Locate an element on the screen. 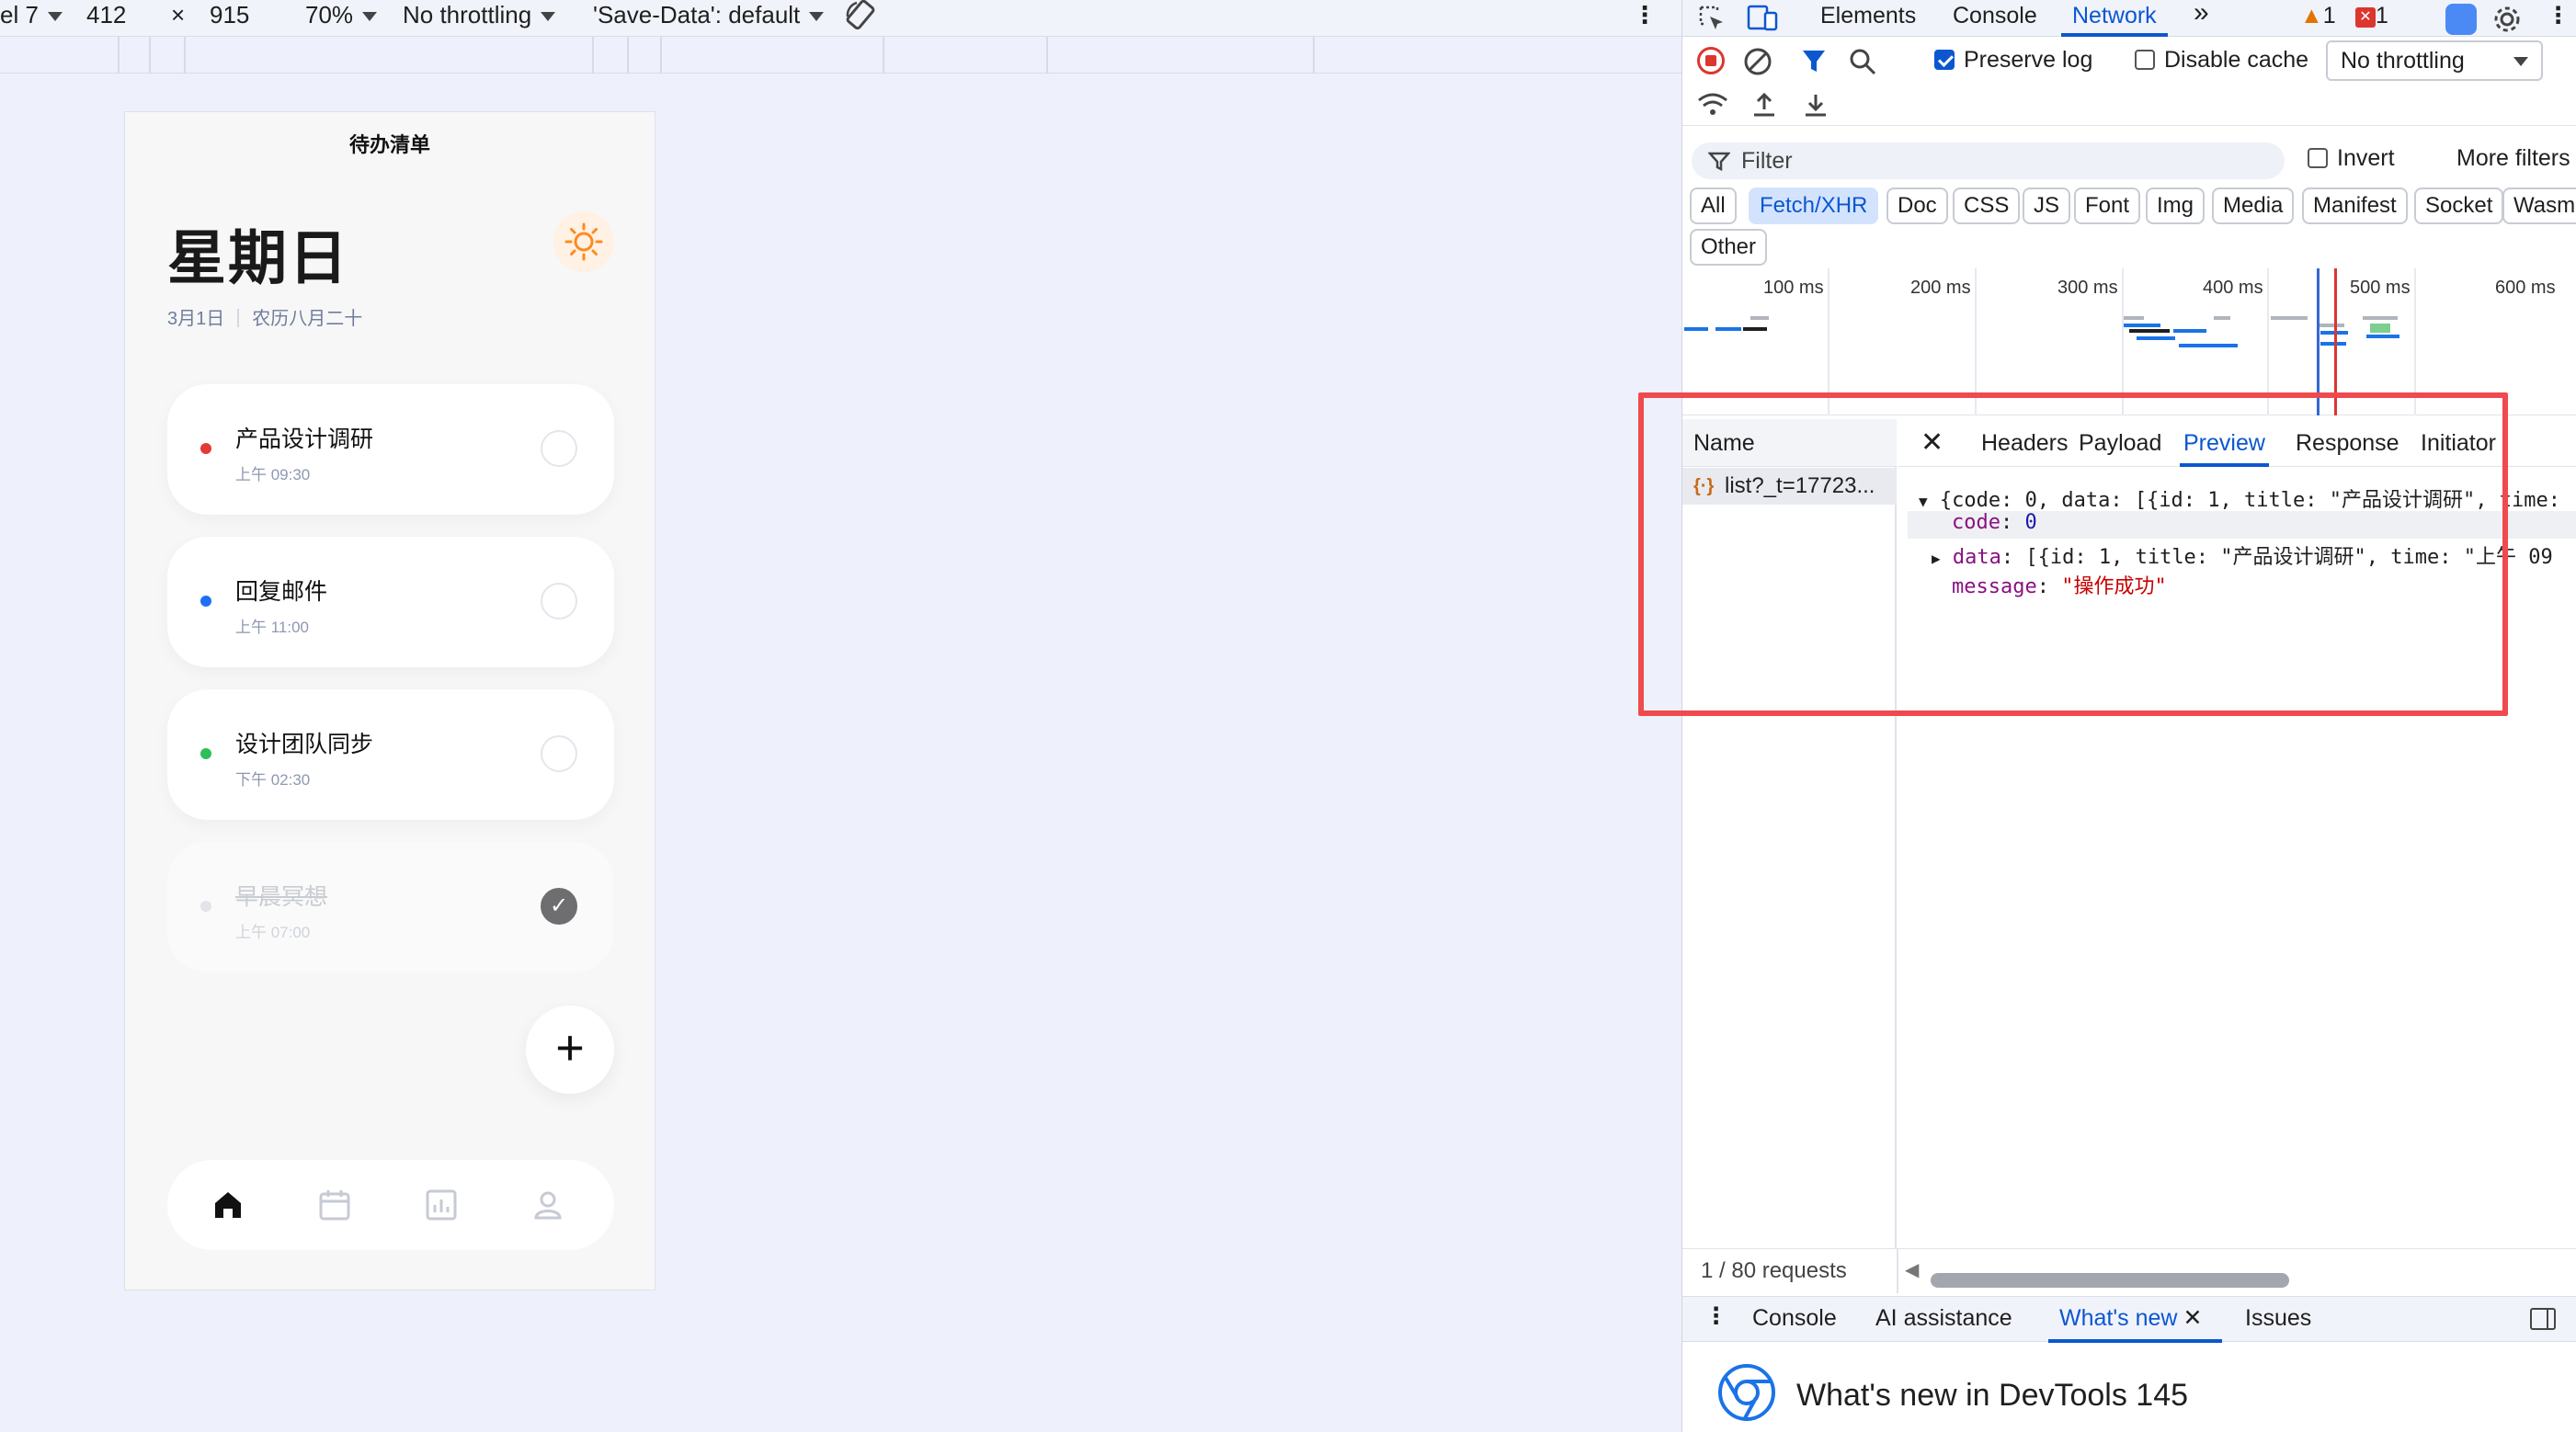 Image resolution: width=2576 pixels, height=1432 pixels. drawer-tab-ai-assistance: AI assistance is located at coordinates (1943, 1320).